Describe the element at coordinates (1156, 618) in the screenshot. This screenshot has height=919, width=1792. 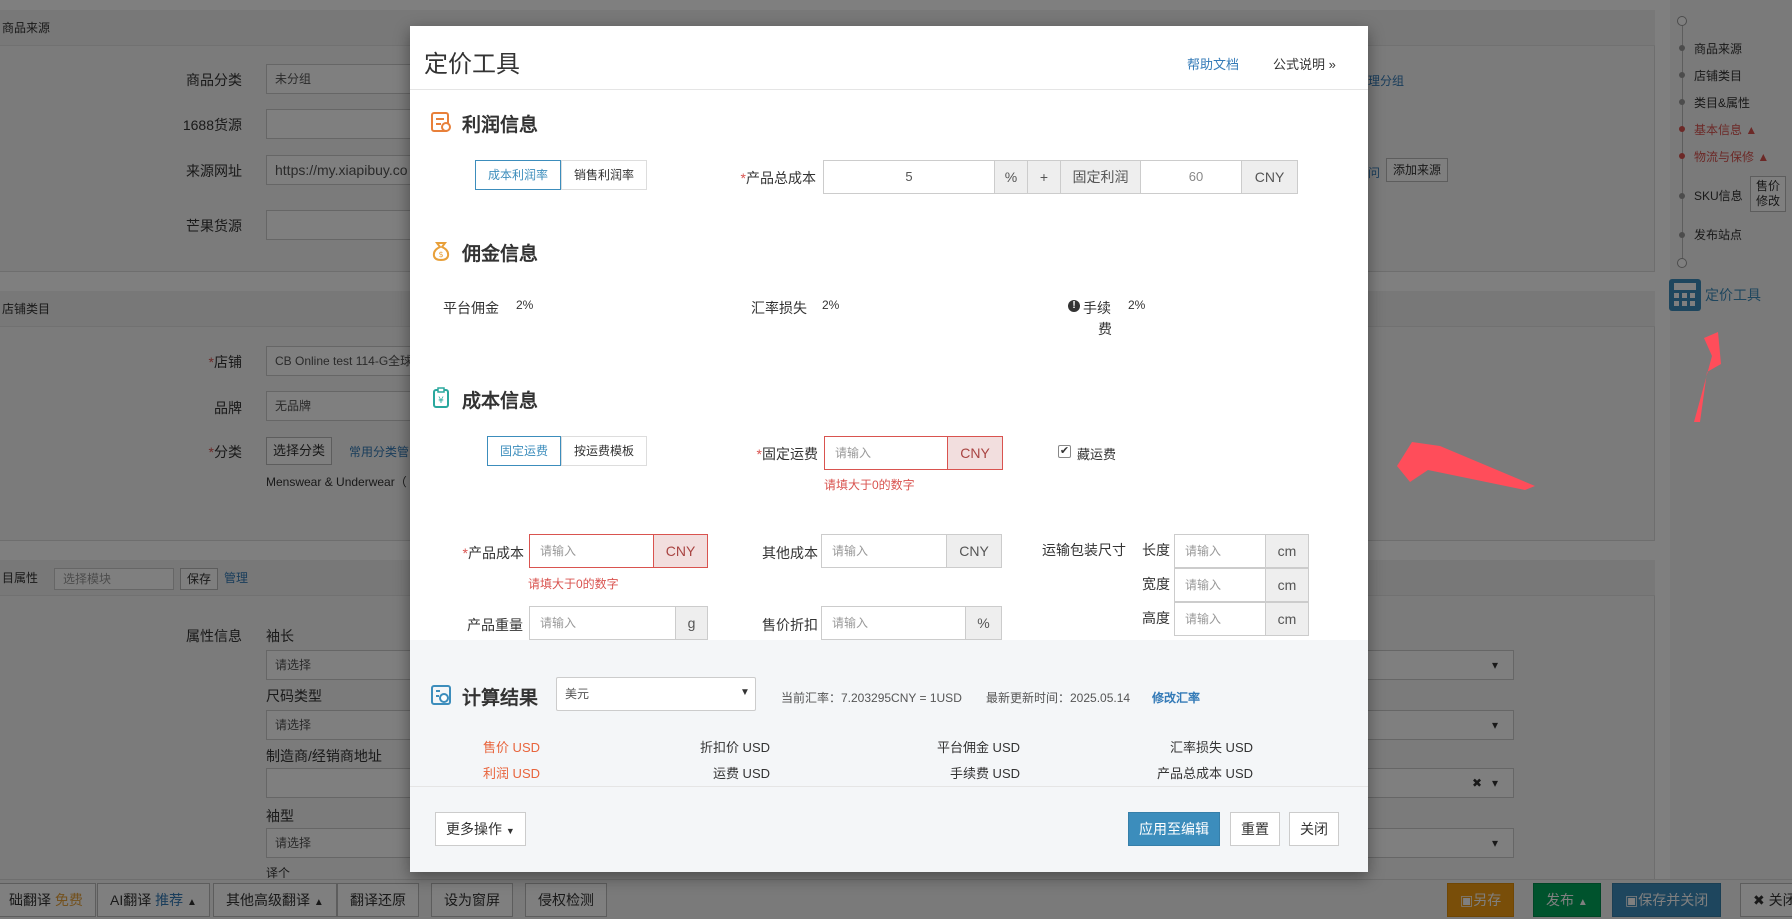
I see `height-label: 高度` at that location.